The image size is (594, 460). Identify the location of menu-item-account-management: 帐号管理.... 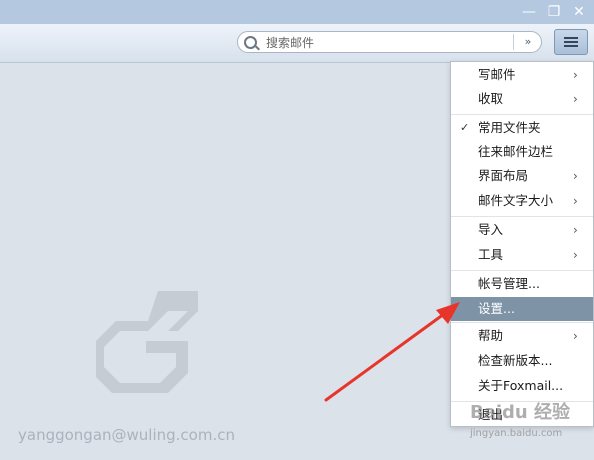
(522, 284).